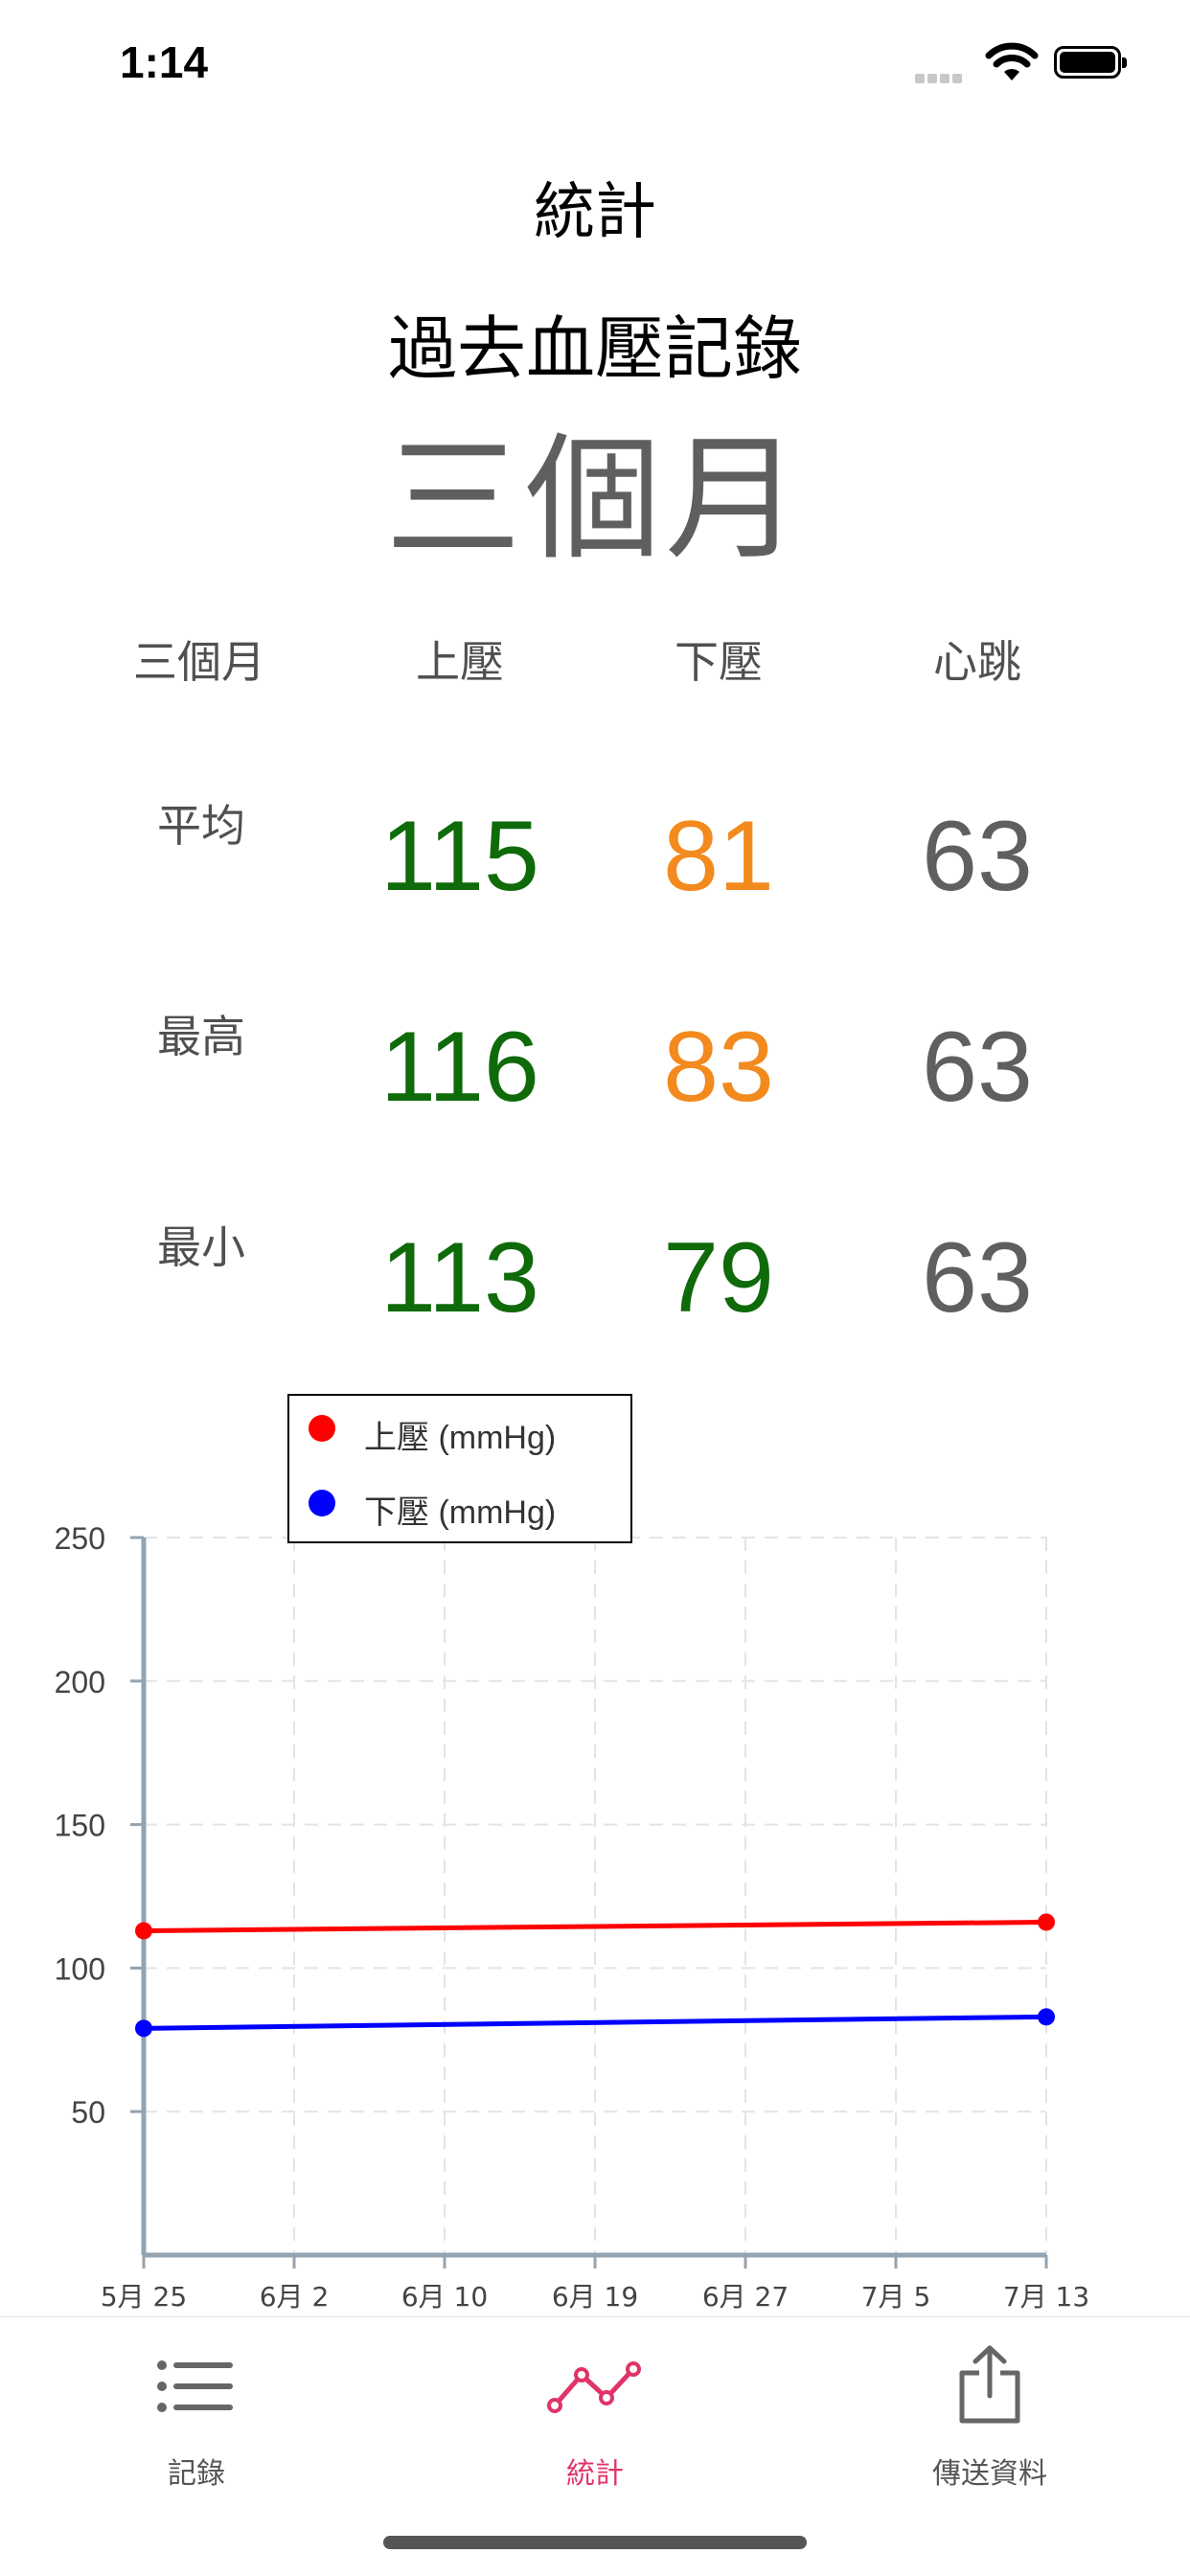 This screenshot has width=1190, height=2576. I want to click on tab-records-label: 記錄, so click(197, 2474).